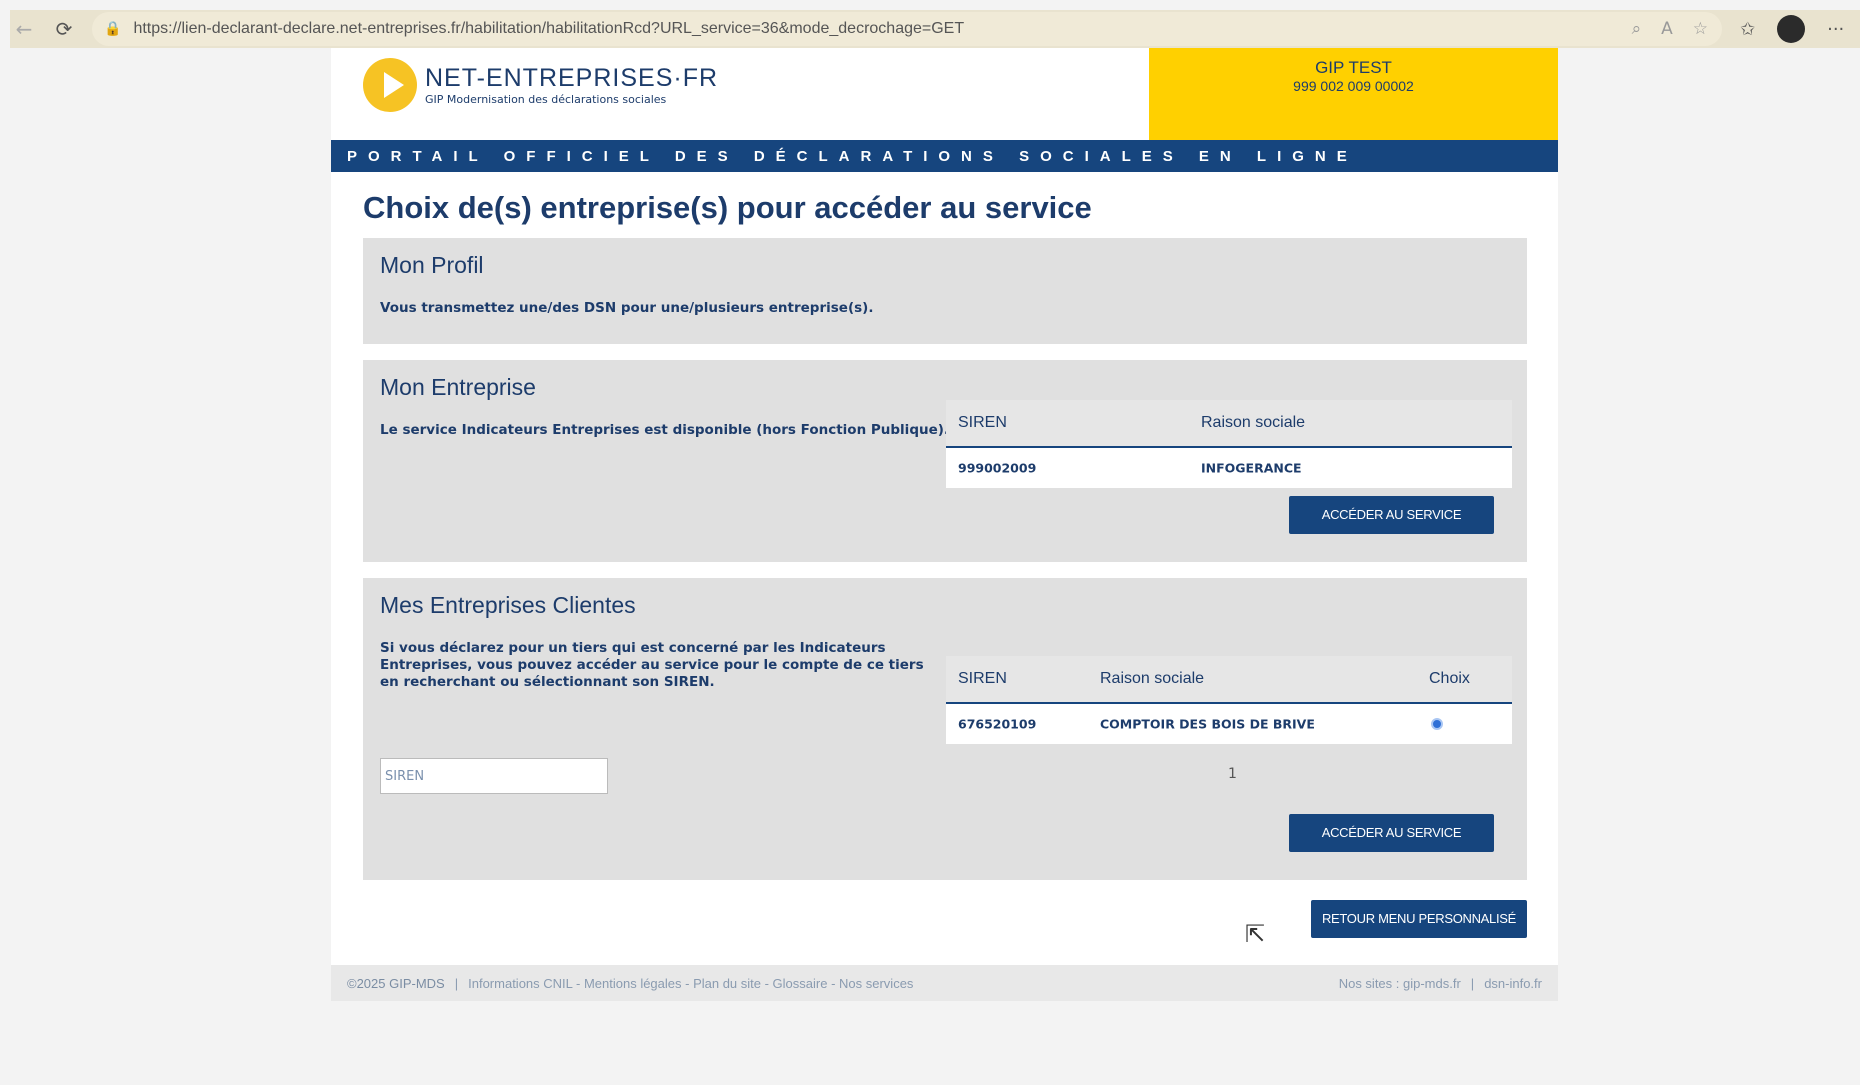 The height and width of the screenshot is (1085, 1860). I want to click on mouse-cursor-icon: ⇱, so click(1255, 934).